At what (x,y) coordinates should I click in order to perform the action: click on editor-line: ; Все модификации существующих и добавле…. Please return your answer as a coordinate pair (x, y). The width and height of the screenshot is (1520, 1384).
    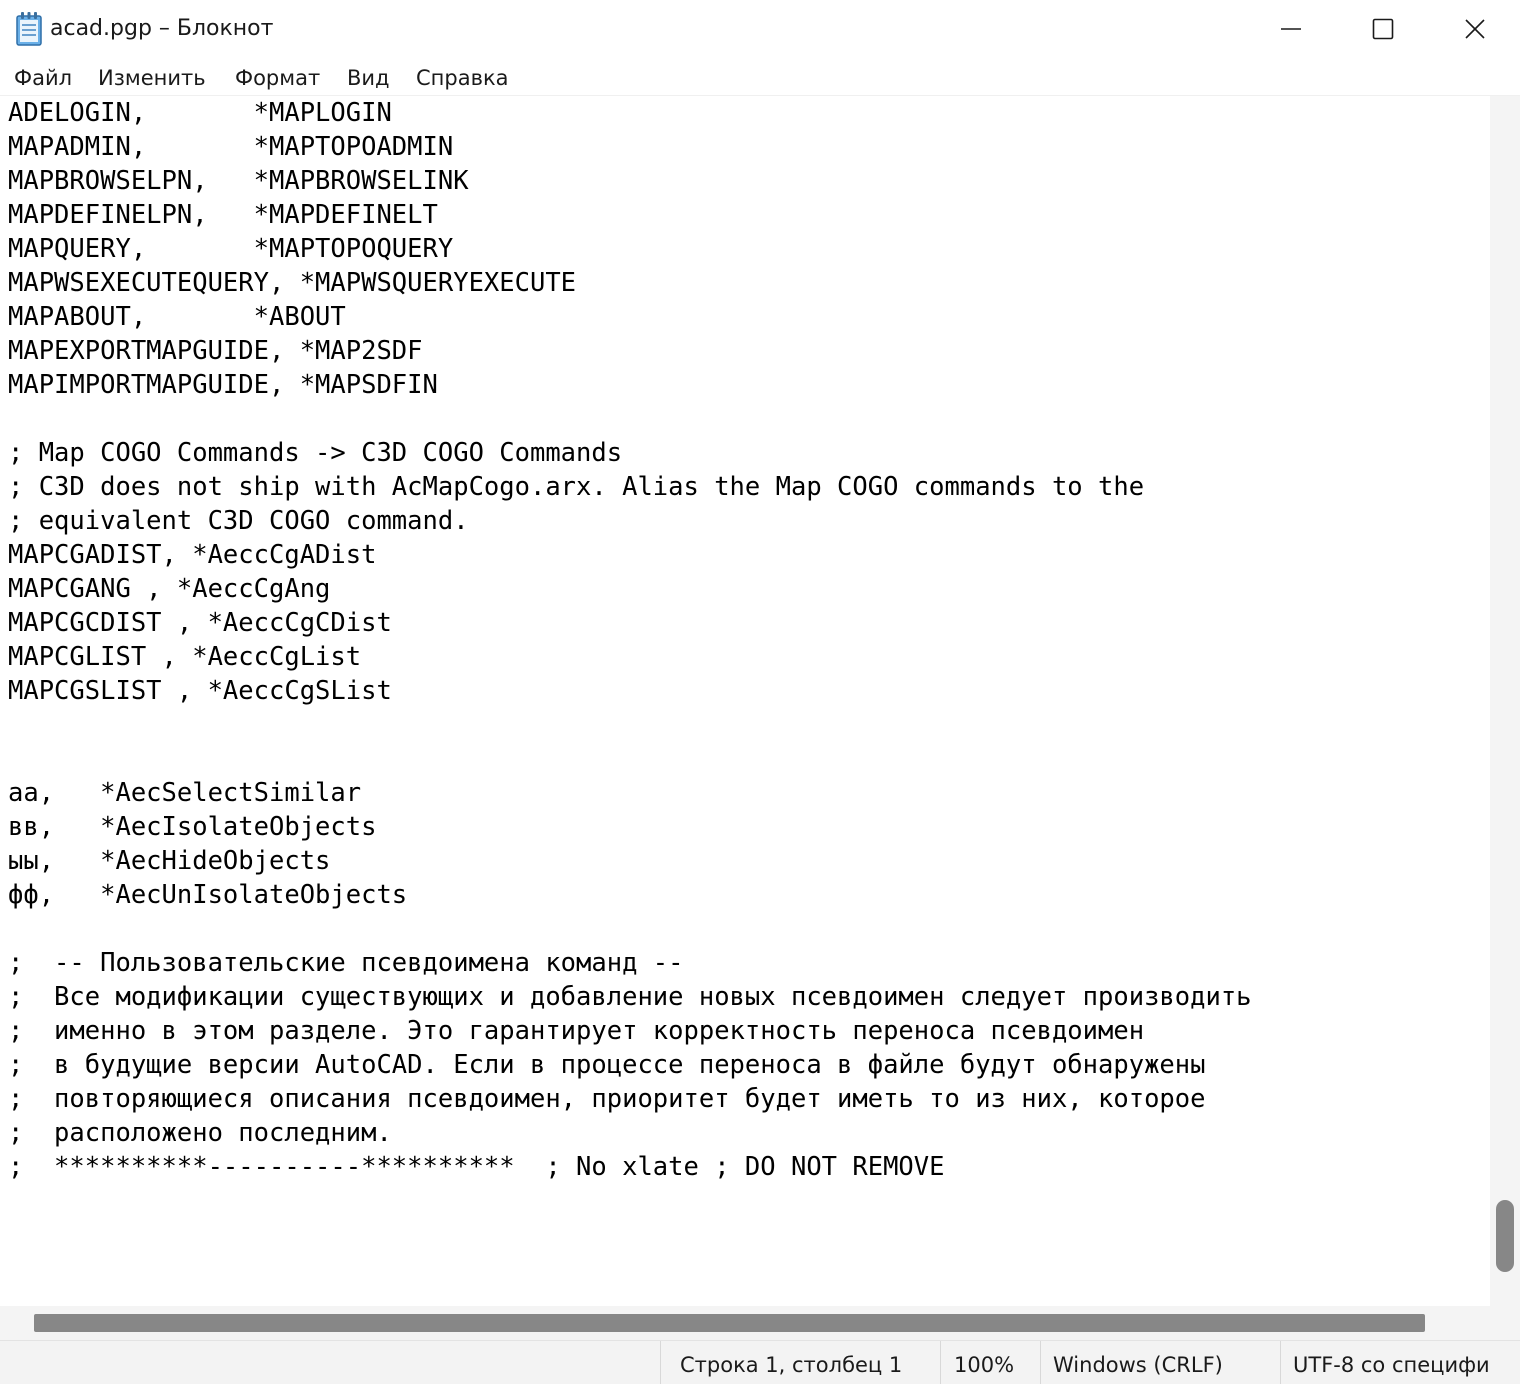
    Looking at the image, I should click on (630, 997).